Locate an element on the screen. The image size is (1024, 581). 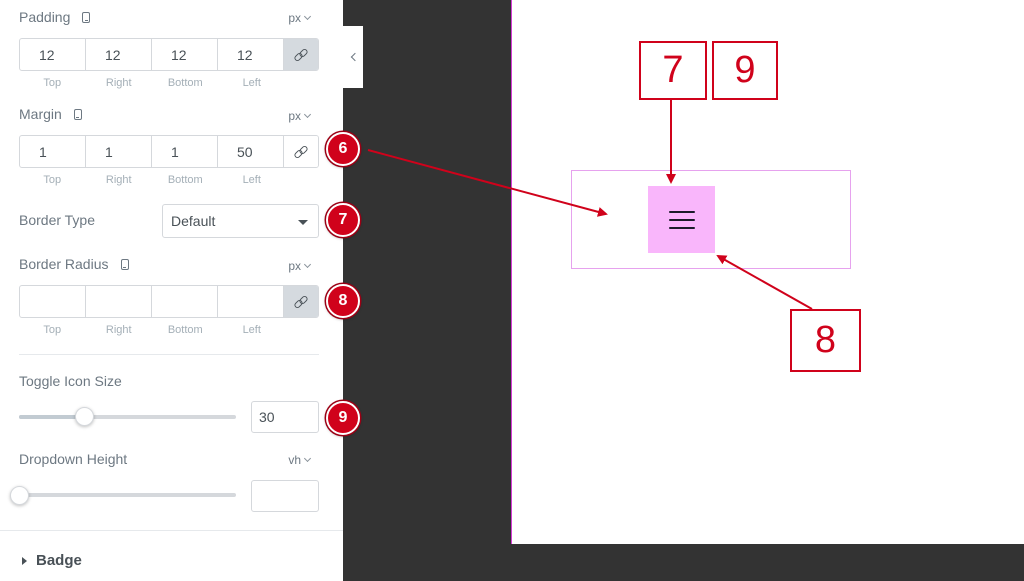
border-radius-label: Border Radius is located at coordinates (64, 264).